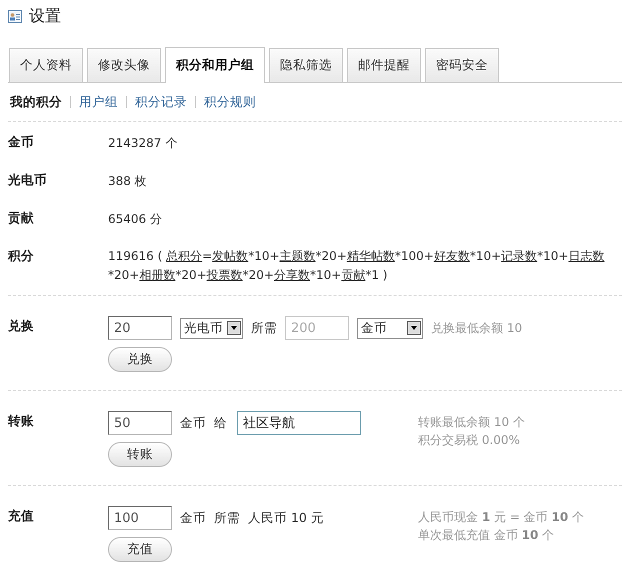 This screenshot has height=583, width=628. Describe the element at coordinates (21, 256) in the screenshot. I see `field-label: 积分` at that location.